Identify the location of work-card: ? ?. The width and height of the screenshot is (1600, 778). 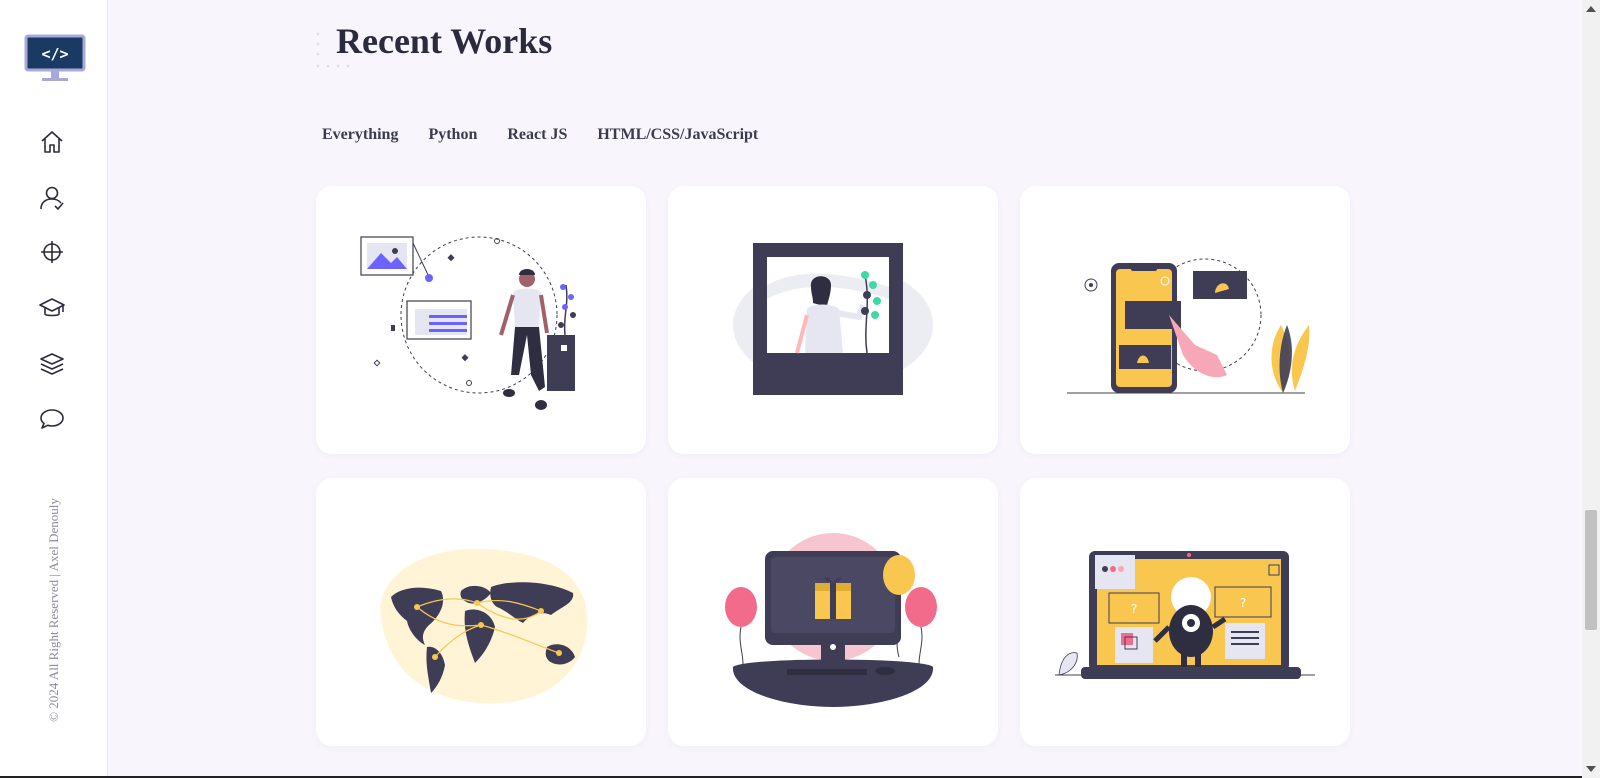
(1185, 612).